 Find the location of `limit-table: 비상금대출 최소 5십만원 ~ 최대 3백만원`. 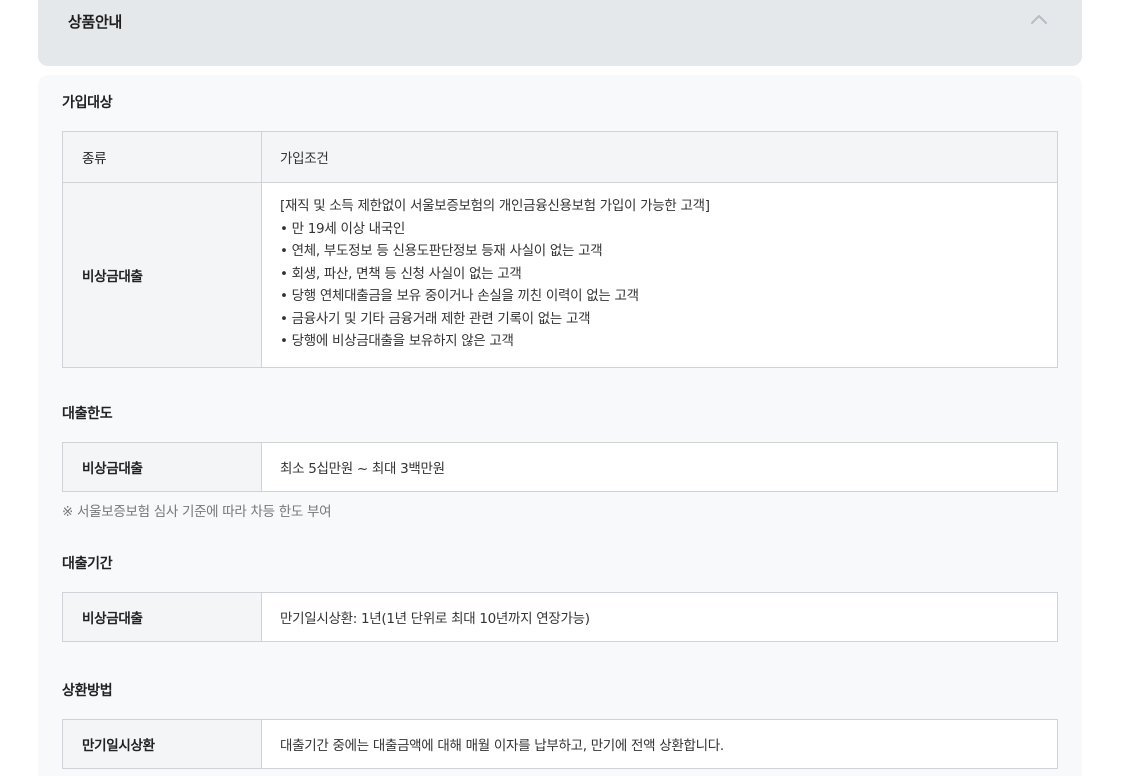

limit-table: 비상금대출 최소 5십만원 ~ 최대 3백만원 is located at coordinates (560, 467).